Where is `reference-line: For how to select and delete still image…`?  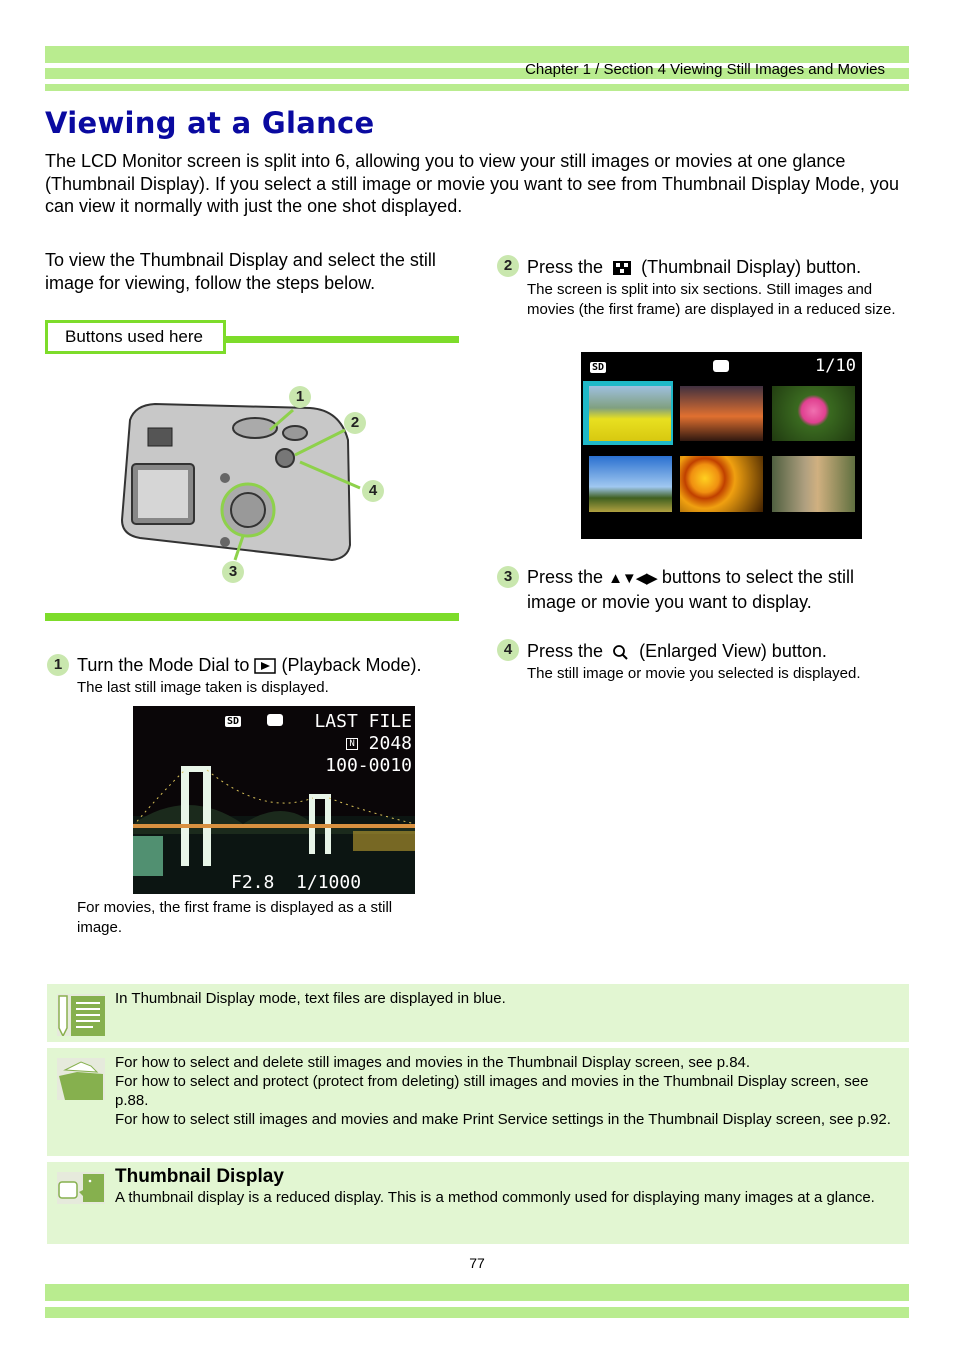 reference-line: For how to select and delete still image… is located at coordinates (433, 1062).